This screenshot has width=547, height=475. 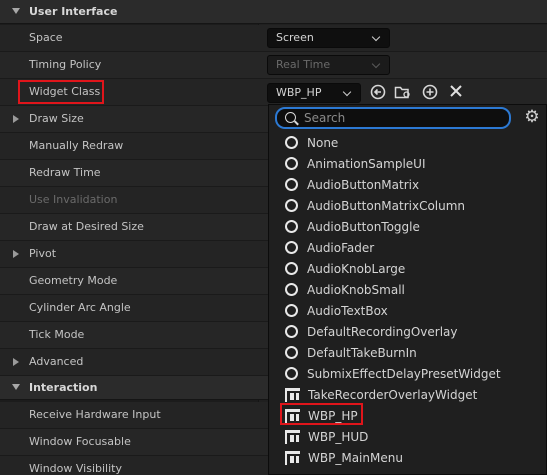 I want to click on list-item: SubmixEffectDelayPresetWidget, so click(x=408, y=373).